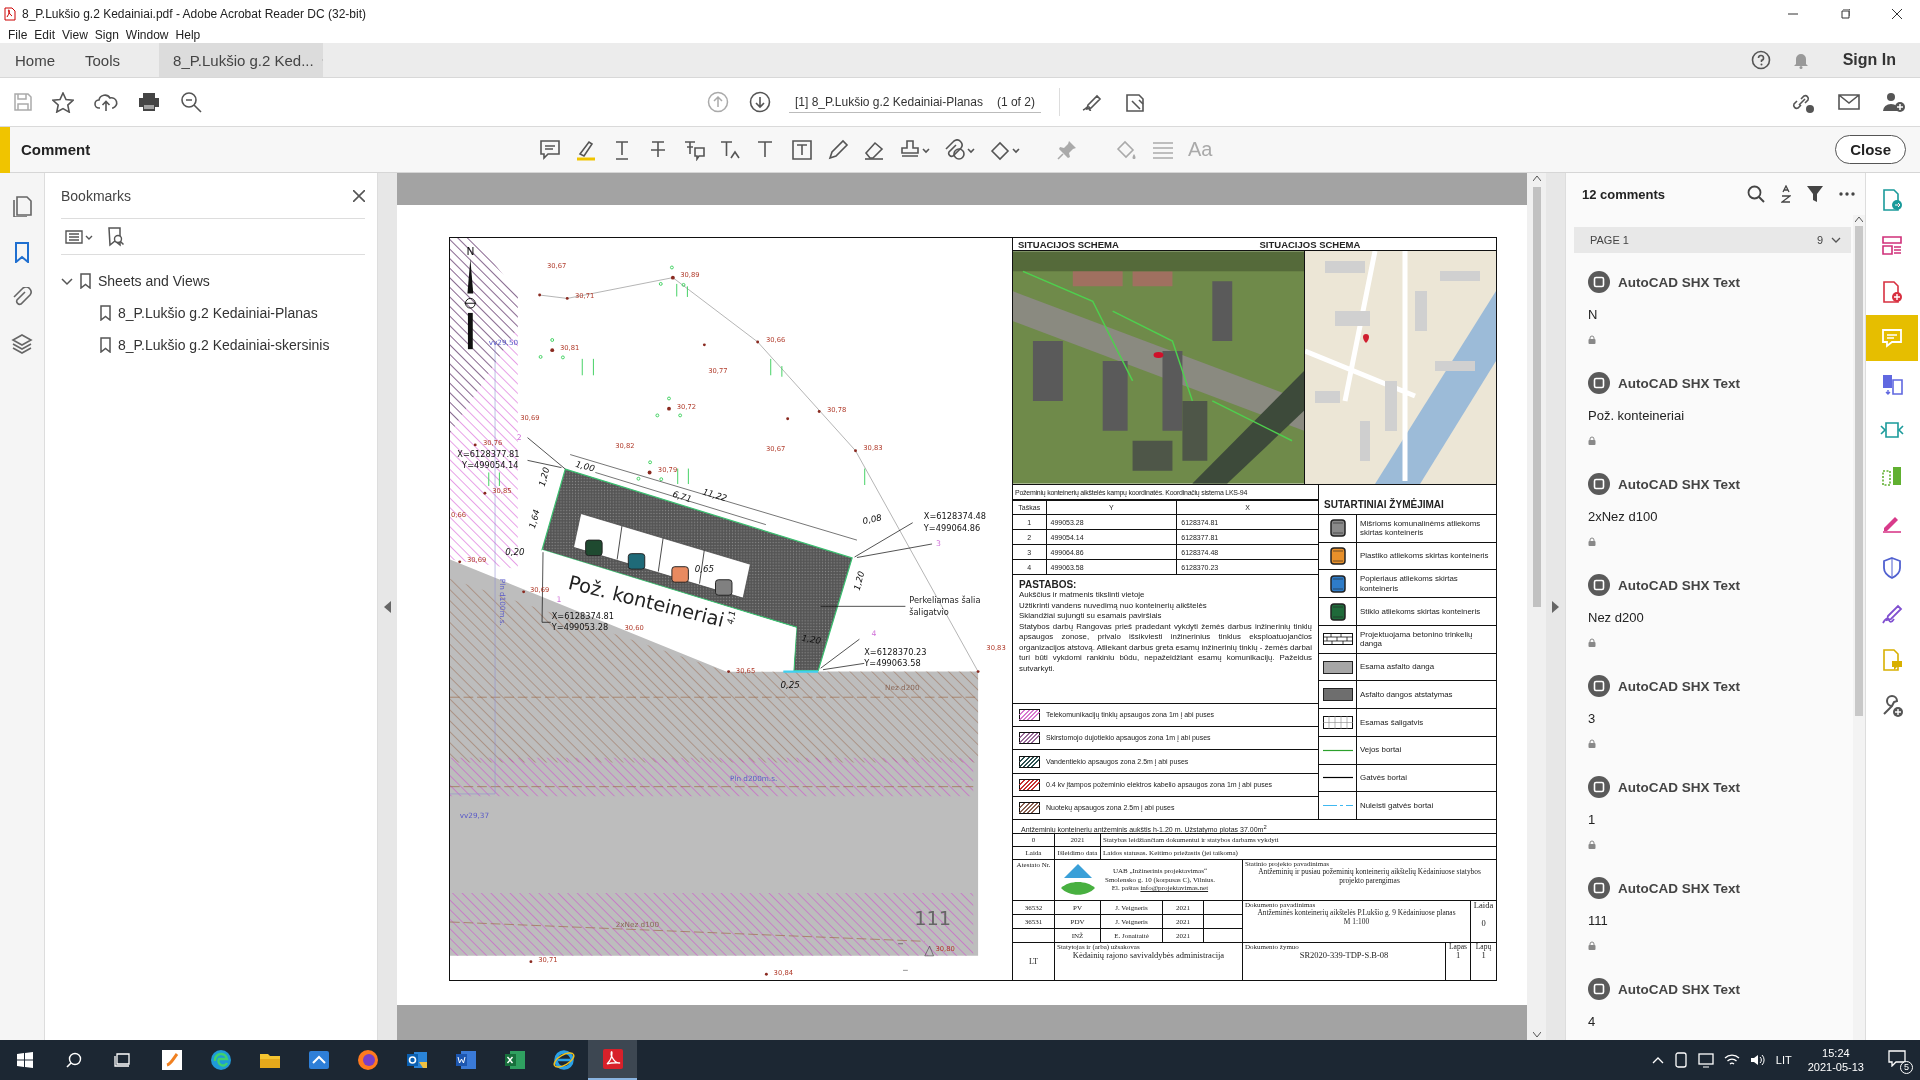 This screenshot has width=1920, height=1080. Describe the element at coordinates (1783, 1060) in the screenshot. I see `language-indicator: LIT` at that location.